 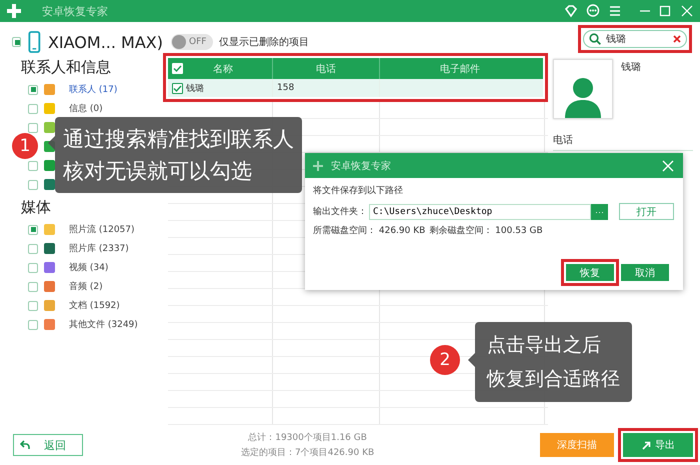 I want to click on field-label: 电话, so click(x=623, y=142).